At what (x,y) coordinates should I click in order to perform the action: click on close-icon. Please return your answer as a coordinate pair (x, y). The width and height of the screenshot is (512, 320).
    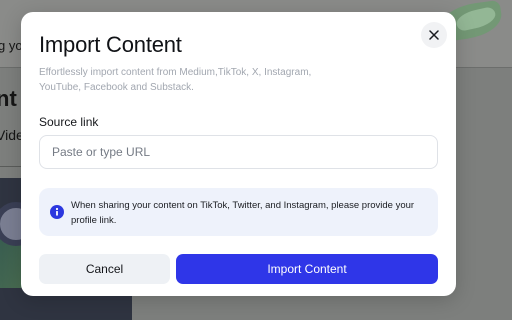
    Looking at the image, I should click on (434, 35).